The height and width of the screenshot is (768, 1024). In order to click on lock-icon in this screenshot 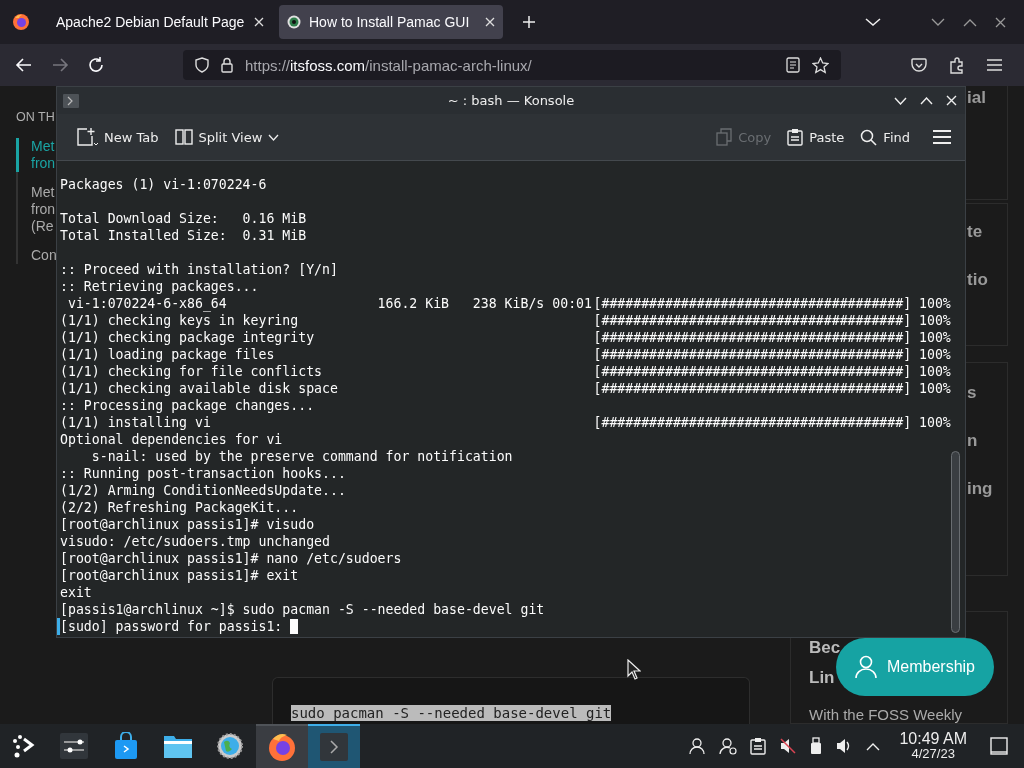, I will do `click(227, 65)`.